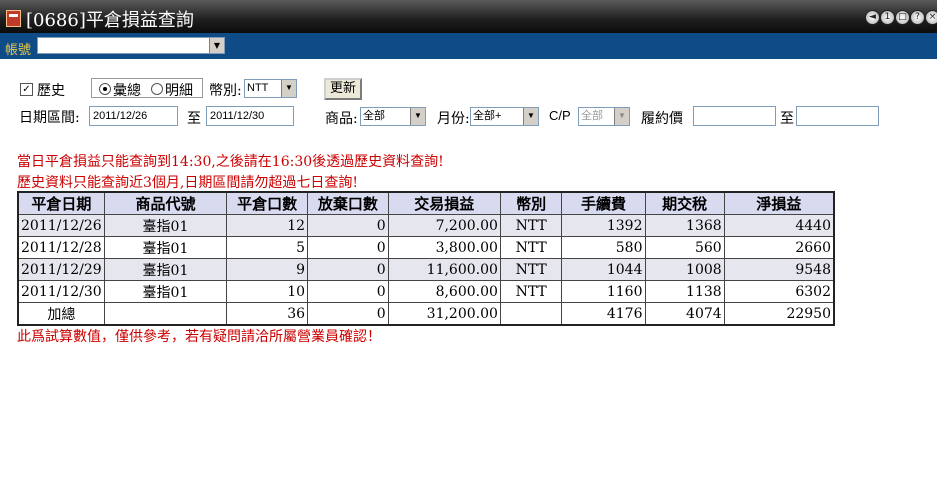 Image resolution: width=937 pixels, height=490 pixels. What do you see at coordinates (147, 88) in the screenshot?
I see `summary-mode-group: 彙總 明細` at bounding box center [147, 88].